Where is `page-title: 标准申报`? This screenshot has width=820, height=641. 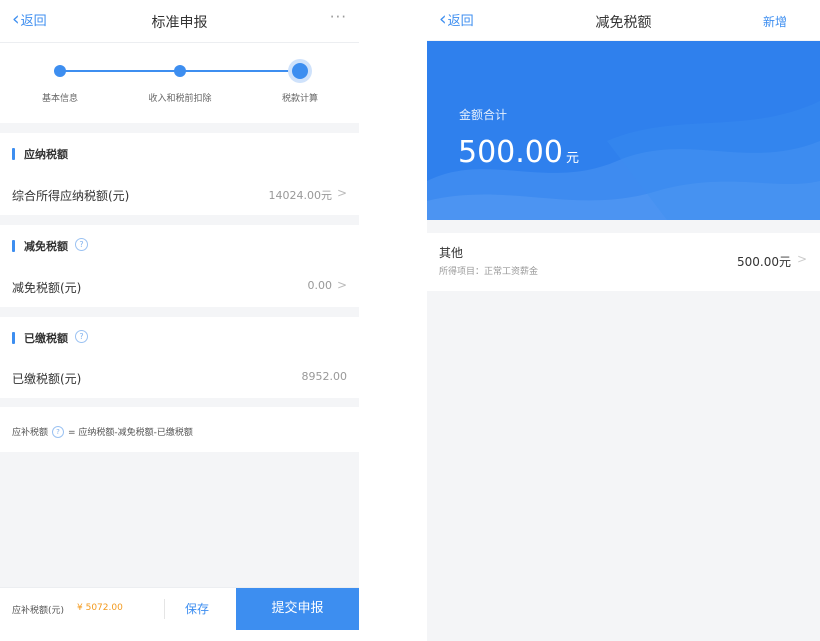 page-title: 标准申报 is located at coordinates (179, 23).